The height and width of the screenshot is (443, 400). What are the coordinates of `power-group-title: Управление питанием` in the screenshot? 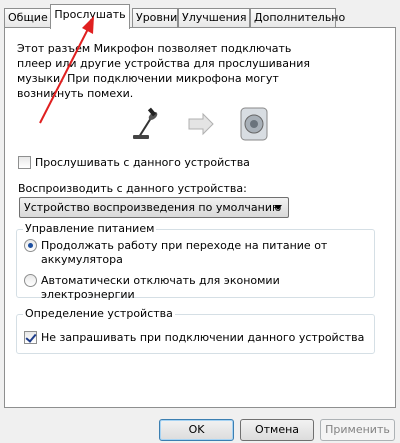 It's located at (90, 229).